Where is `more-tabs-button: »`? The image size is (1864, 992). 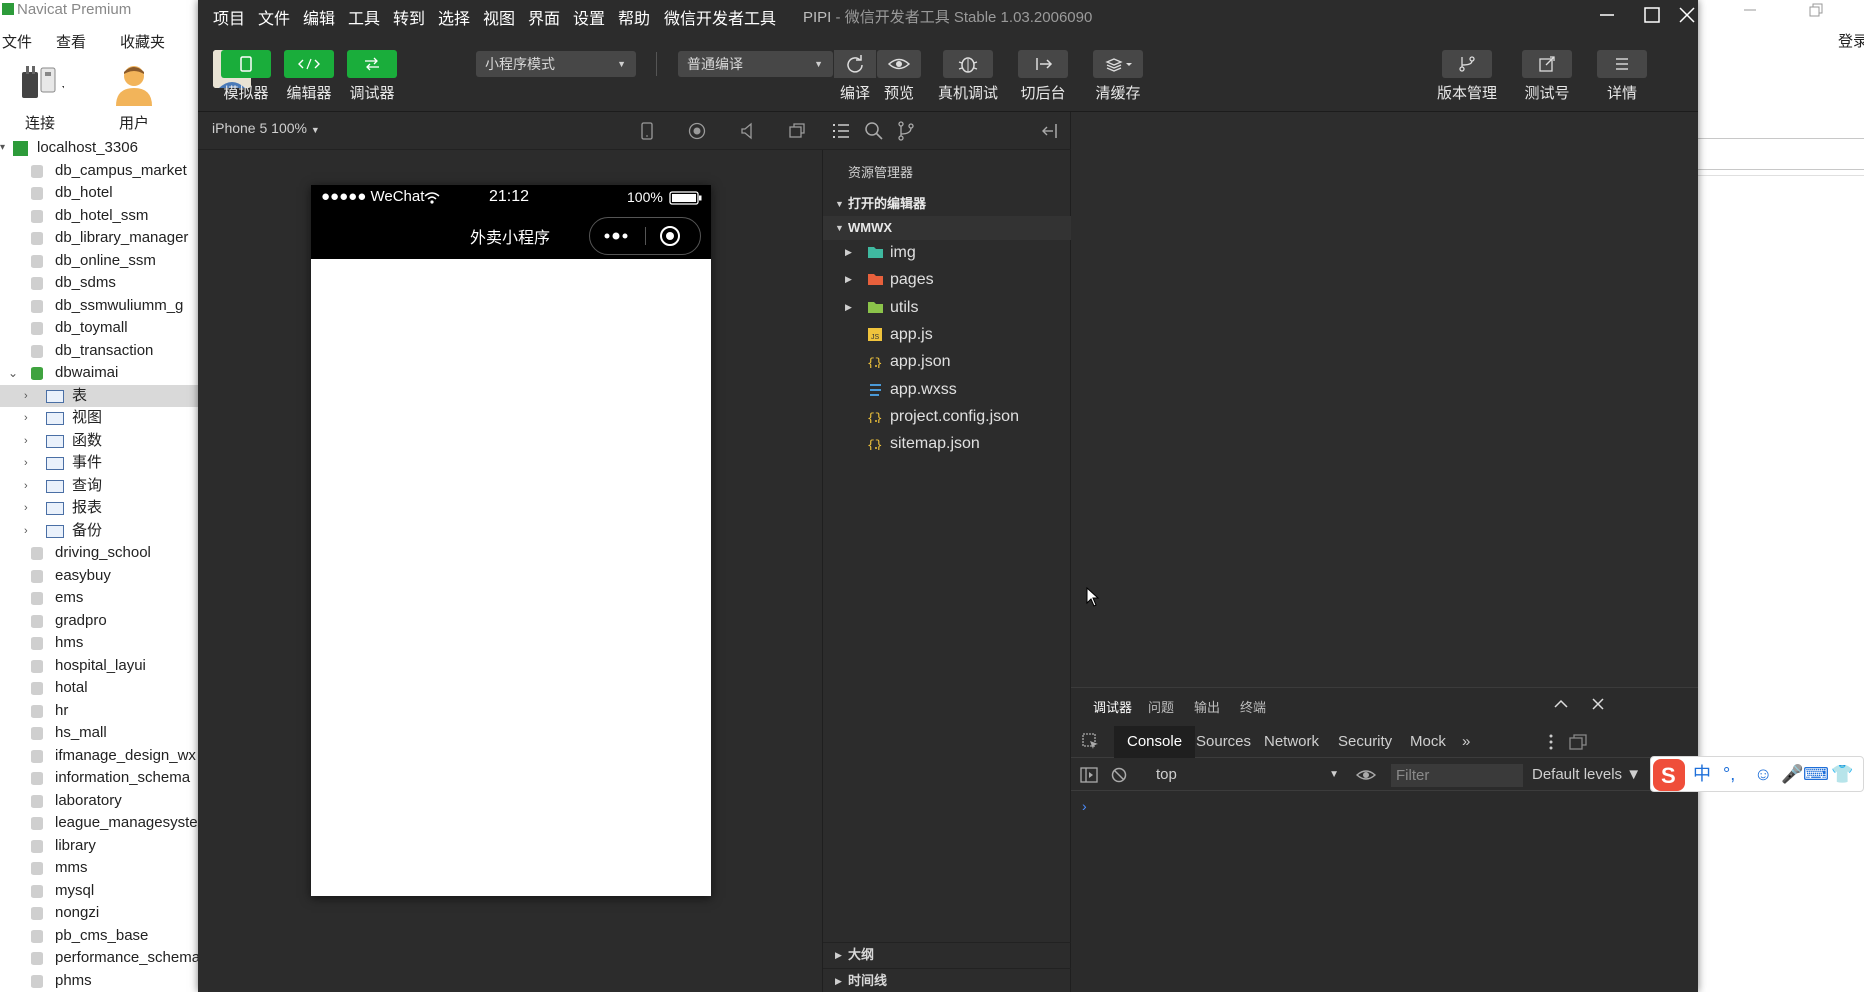 more-tabs-button: » is located at coordinates (1466, 742).